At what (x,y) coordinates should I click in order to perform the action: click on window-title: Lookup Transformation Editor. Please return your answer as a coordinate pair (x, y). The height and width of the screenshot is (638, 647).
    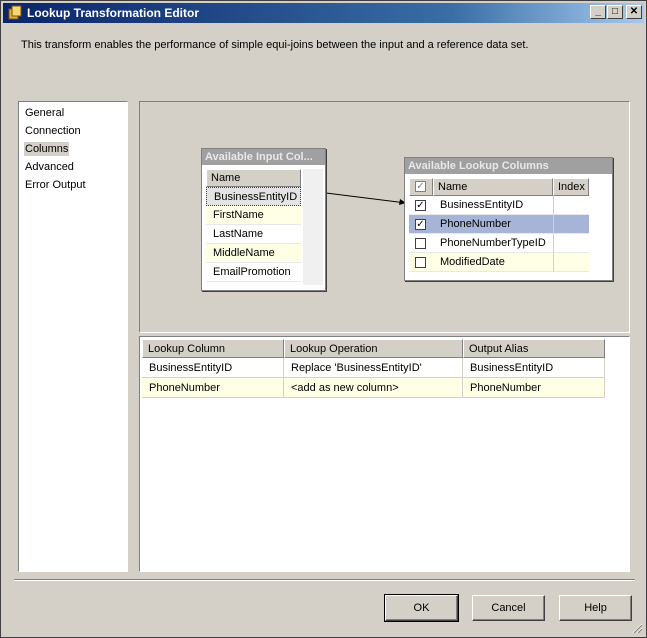
    Looking at the image, I should click on (113, 13).